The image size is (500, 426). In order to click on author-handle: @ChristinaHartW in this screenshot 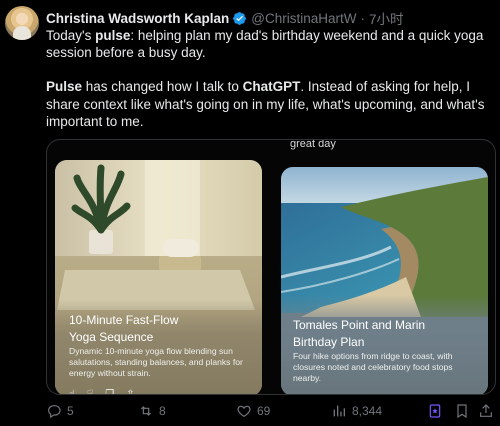, I will do `click(303, 18)`.